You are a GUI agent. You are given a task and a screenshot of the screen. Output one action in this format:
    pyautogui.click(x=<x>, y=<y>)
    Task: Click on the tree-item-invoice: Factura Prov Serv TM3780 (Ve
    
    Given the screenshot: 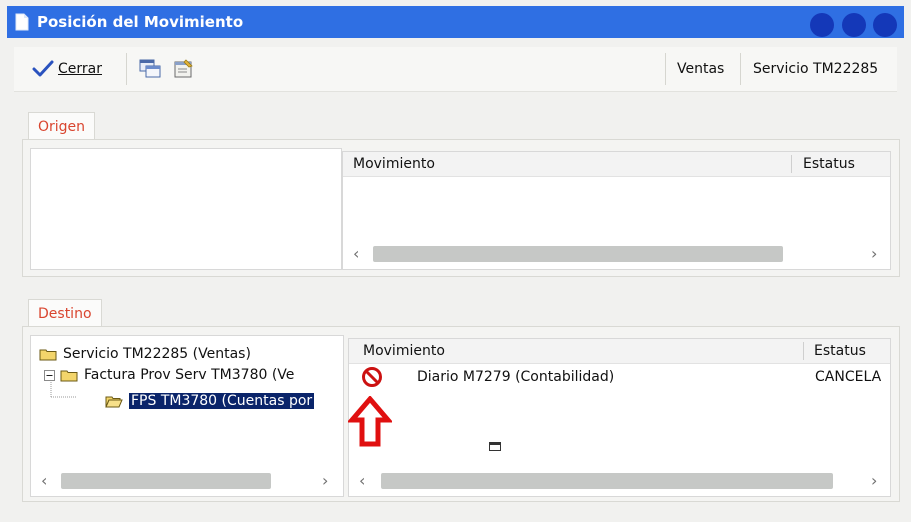 What is the action you would take?
    pyautogui.click(x=169, y=375)
    